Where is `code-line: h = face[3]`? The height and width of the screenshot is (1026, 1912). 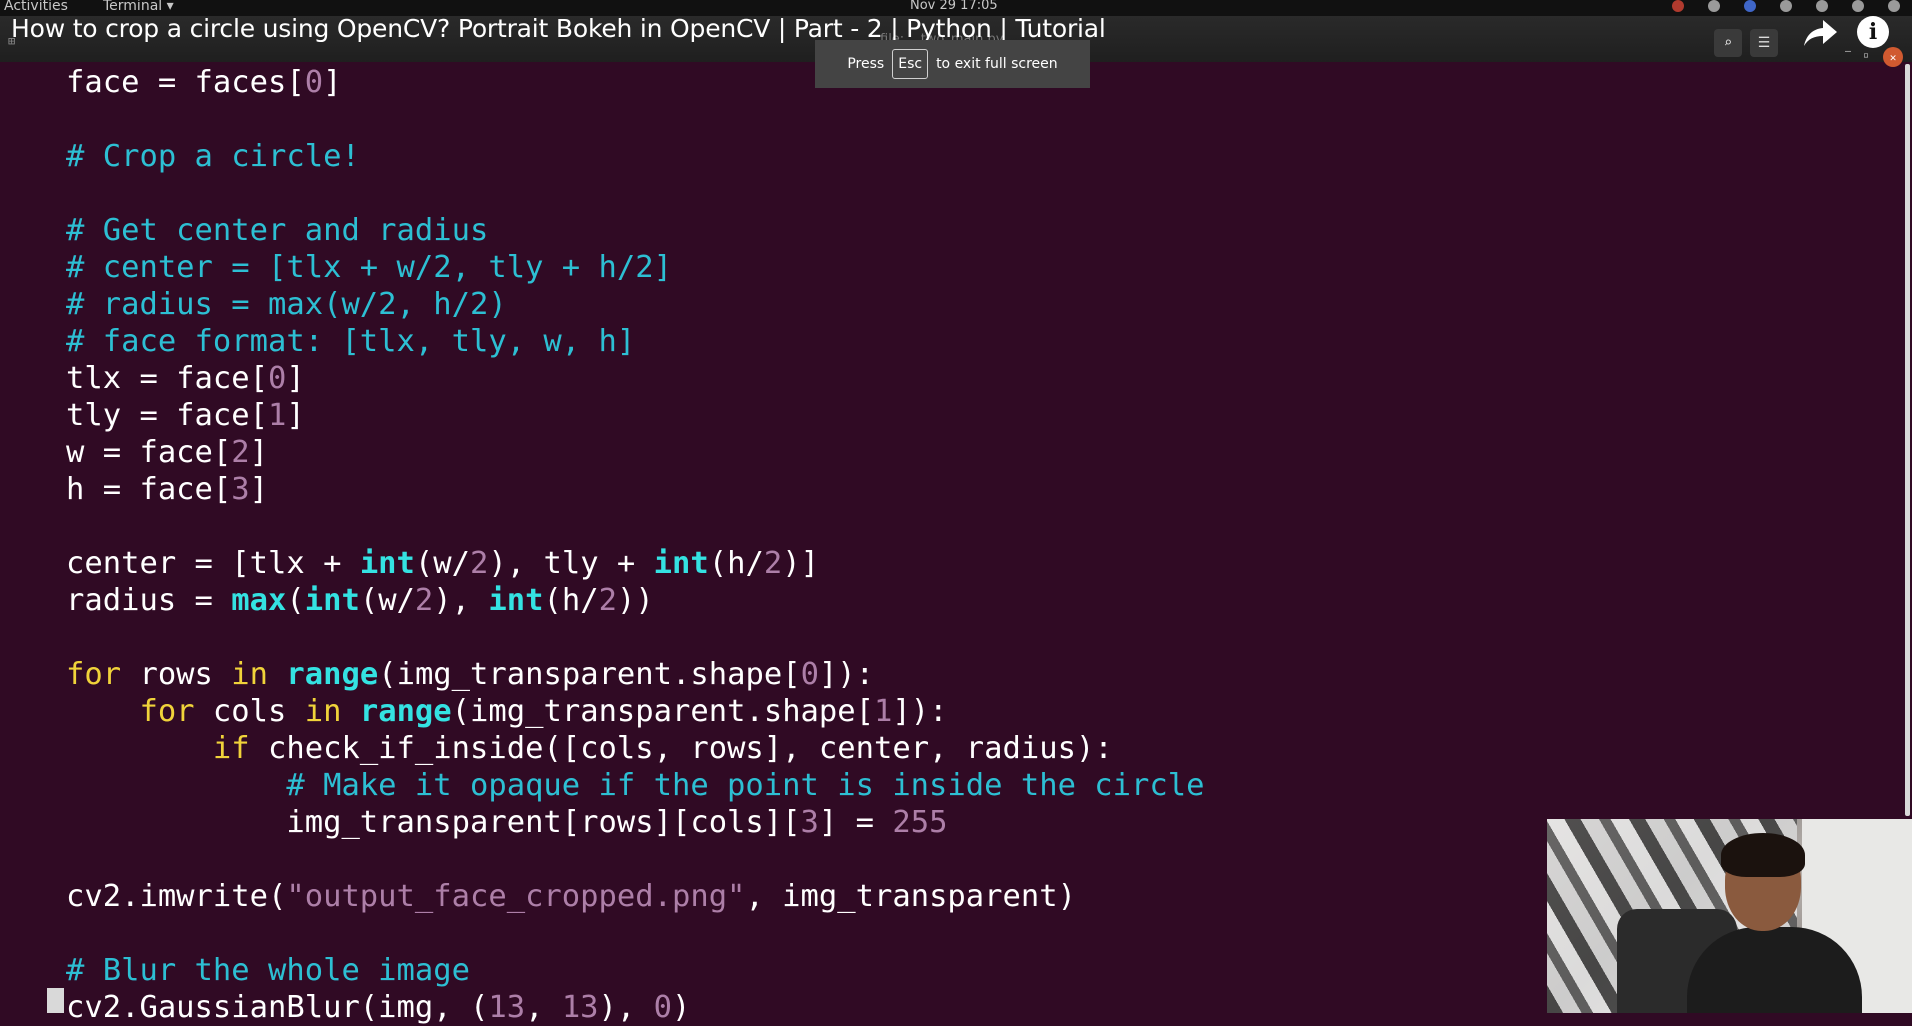
code-line: h = face[3] is located at coordinates (635, 489).